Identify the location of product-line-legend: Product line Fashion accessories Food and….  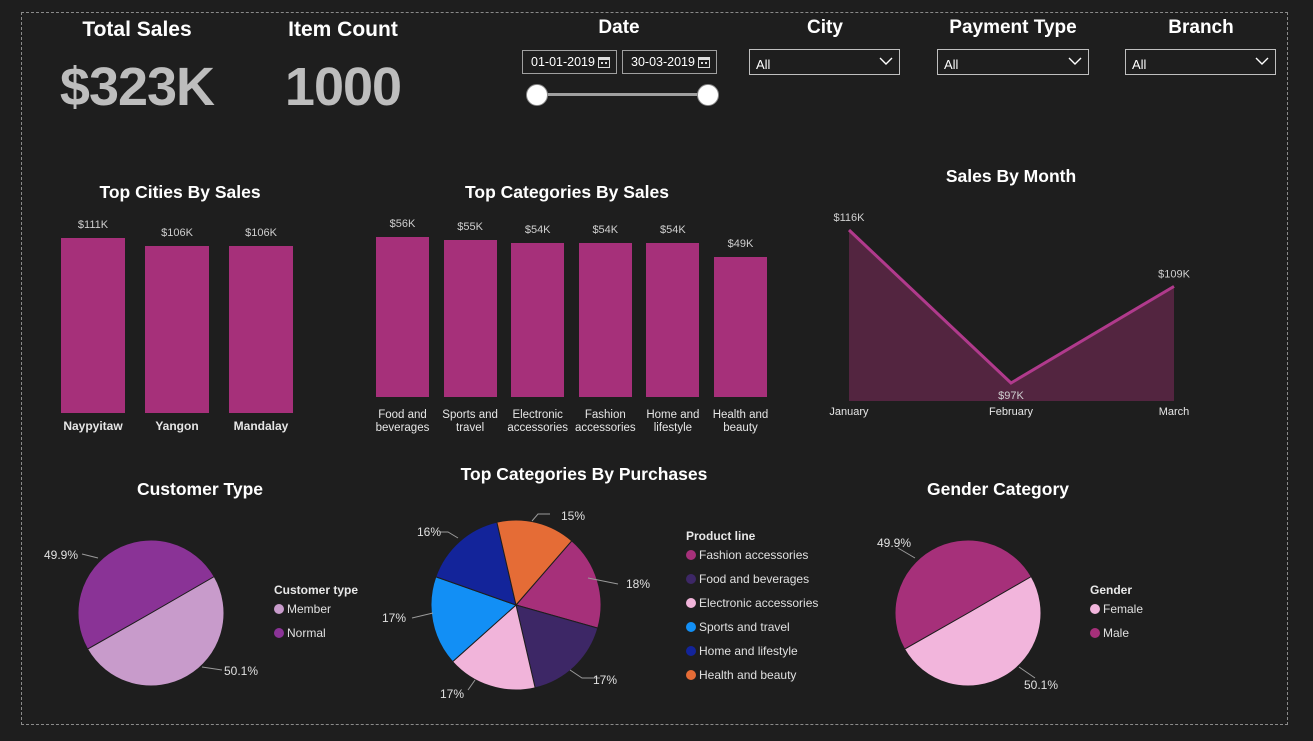
(752, 608).